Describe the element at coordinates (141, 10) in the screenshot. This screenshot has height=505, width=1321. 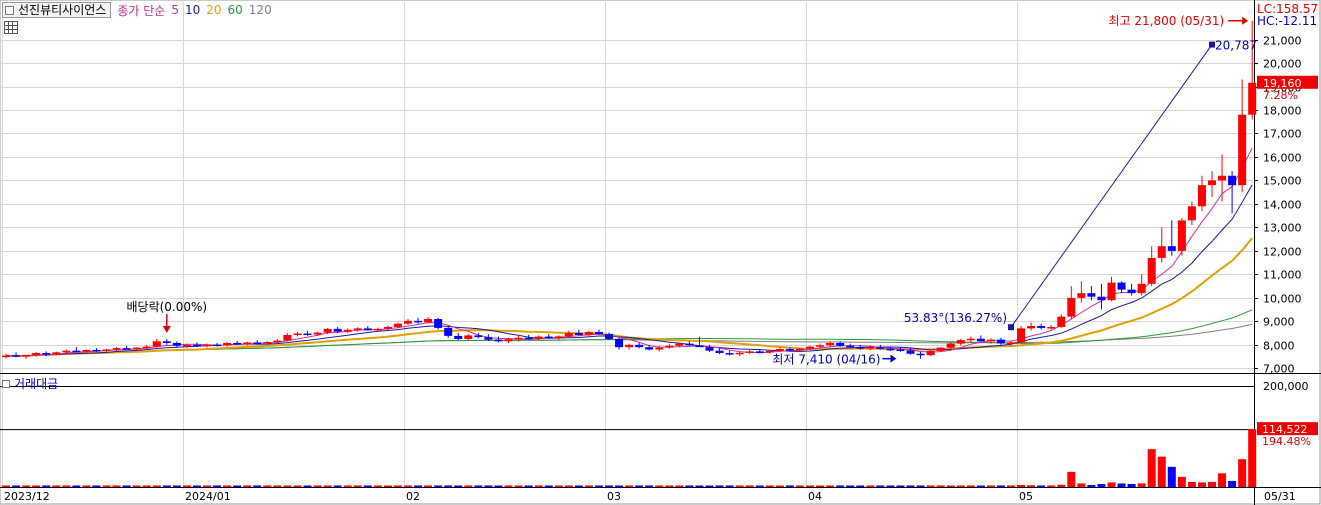
I see `indicator-label: 종가 단순` at that location.